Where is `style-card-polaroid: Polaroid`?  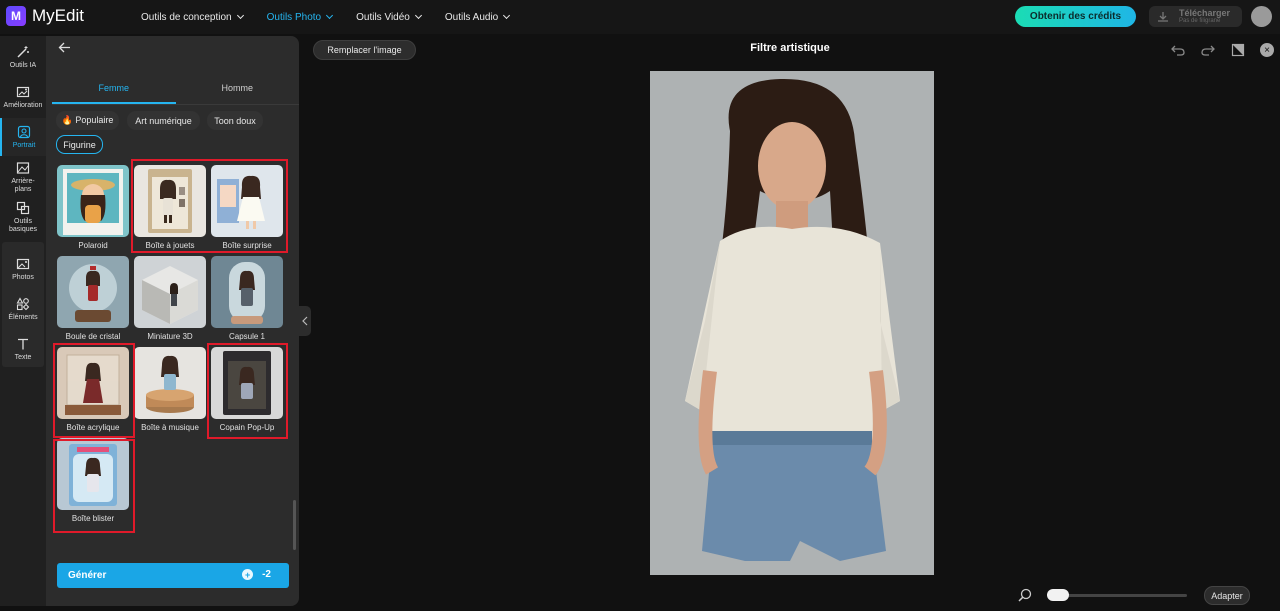
style-card-polaroid: Polaroid is located at coordinates (93, 207).